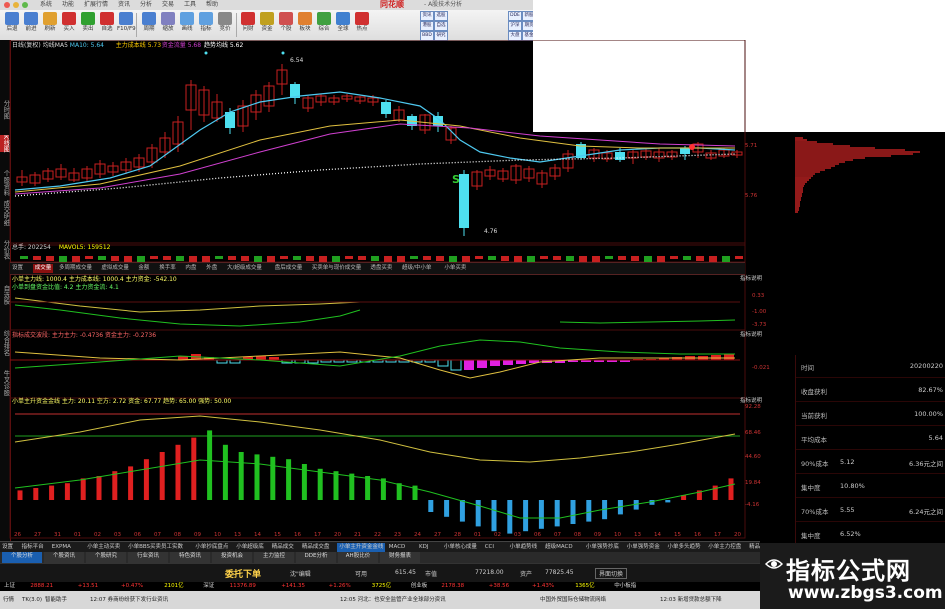 This screenshot has height=609, width=945. What do you see at coordinates (138, 45) in the screenshot?
I see `main-header-item-3: 主力成本线 5.73` at bounding box center [138, 45].